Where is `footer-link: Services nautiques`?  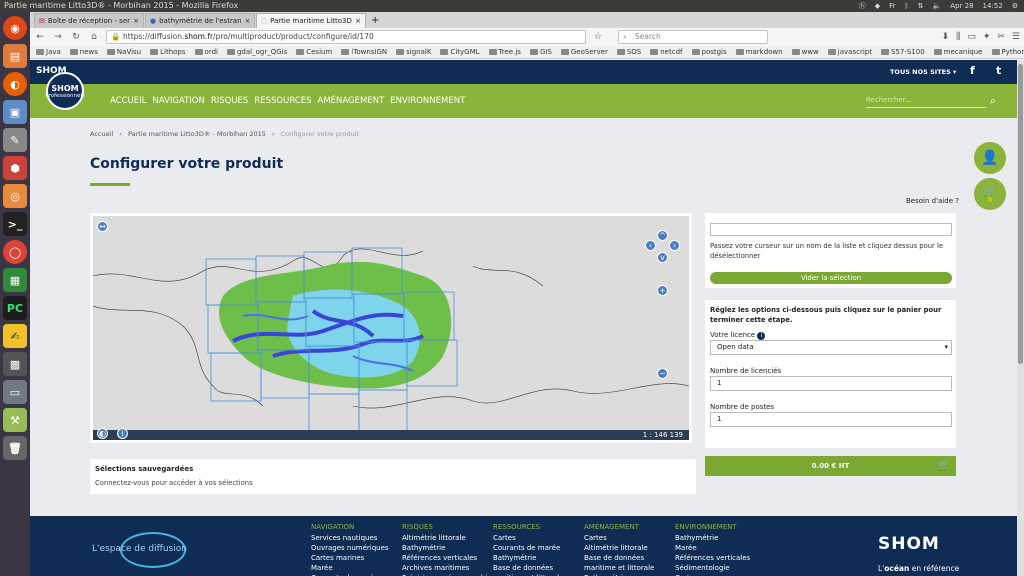 footer-link: Services nautiques is located at coordinates (350, 538).